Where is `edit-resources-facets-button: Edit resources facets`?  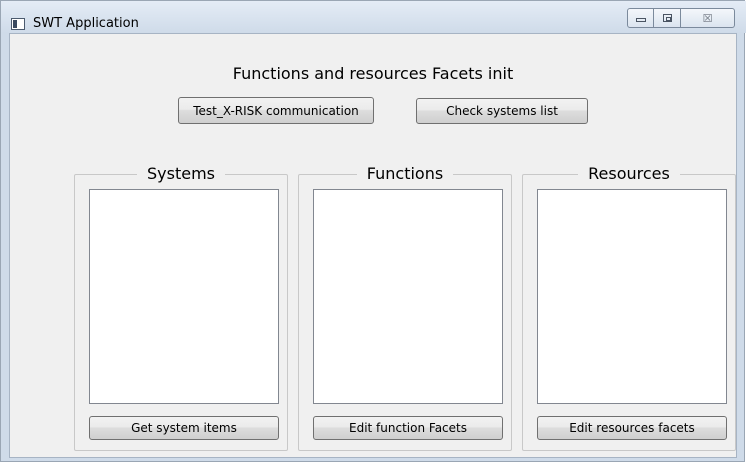
edit-resources-facets-button: Edit resources facets is located at coordinates (632, 428).